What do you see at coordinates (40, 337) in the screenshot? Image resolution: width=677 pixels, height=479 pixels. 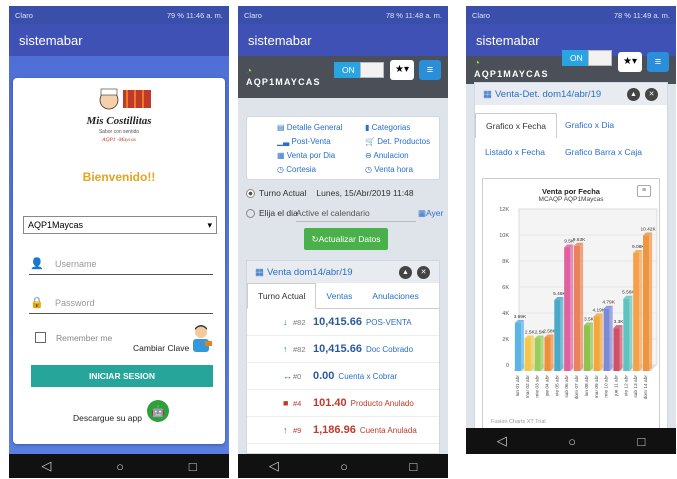 I see `remember-checkbox` at bounding box center [40, 337].